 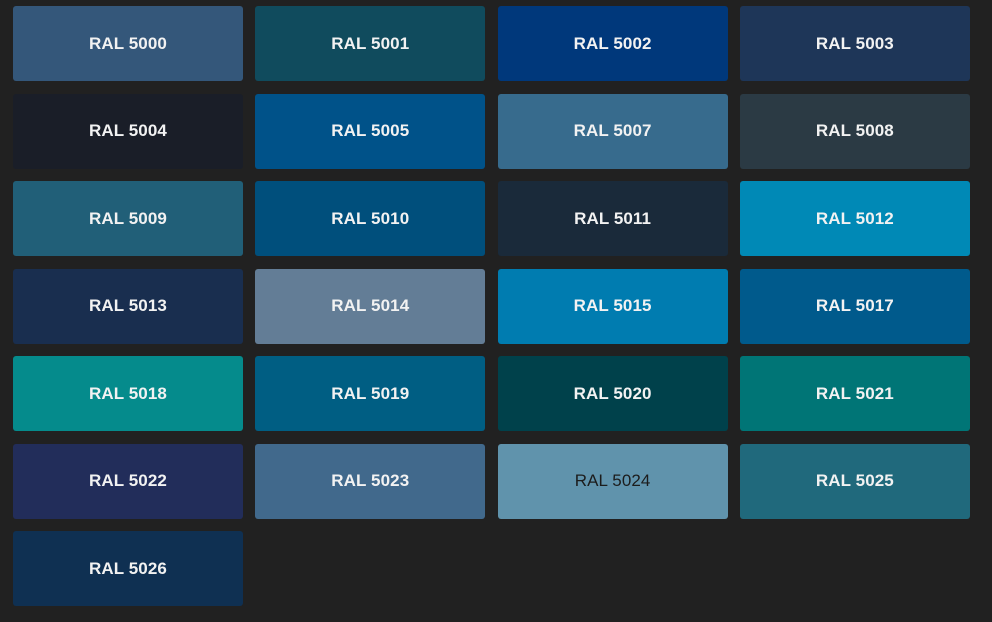 What do you see at coordinates (370, 306) in the screenshot?
I see `color-swatch-ral-5014: RAL 5014` at bounding box center [370, 306].